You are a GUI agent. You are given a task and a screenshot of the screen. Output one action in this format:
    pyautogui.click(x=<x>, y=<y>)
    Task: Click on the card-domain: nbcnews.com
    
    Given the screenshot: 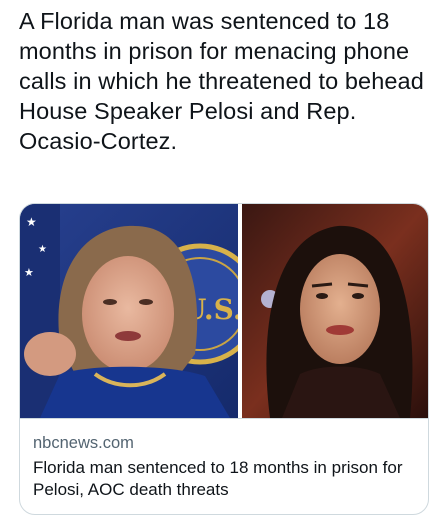 What is the action you would take?
    pyautogui.click(x=83, y=443)
    